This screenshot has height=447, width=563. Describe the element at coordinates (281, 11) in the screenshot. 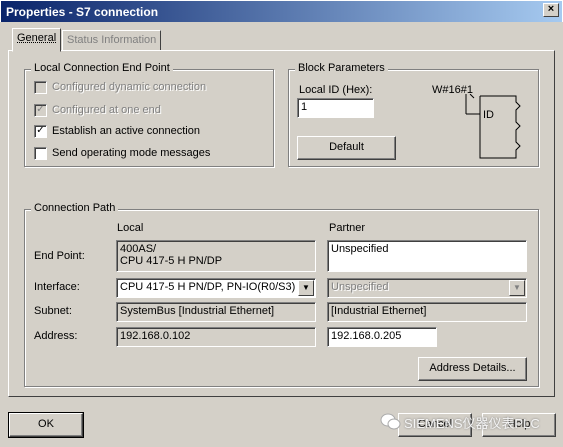

I see `title-bar: Properties - S7 connection` at that location.